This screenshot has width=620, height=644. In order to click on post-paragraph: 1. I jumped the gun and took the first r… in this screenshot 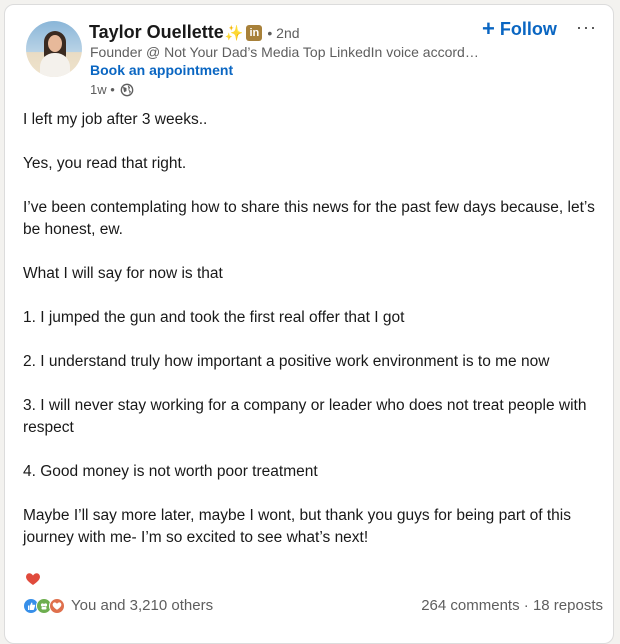, I will do `click(214, 317)`.